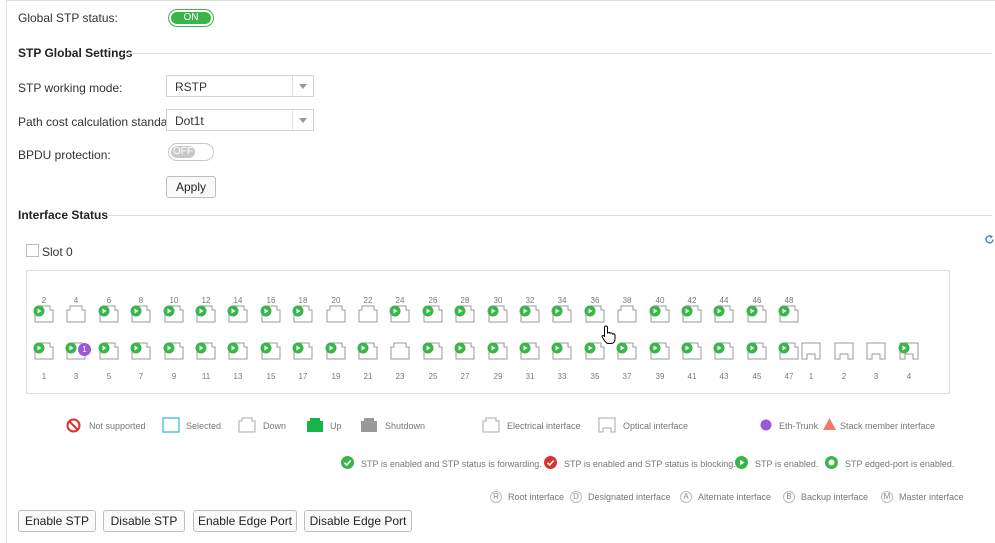 This screenshot has height=543, width=995. I want to click on port-number: 23, so click(400, 376).